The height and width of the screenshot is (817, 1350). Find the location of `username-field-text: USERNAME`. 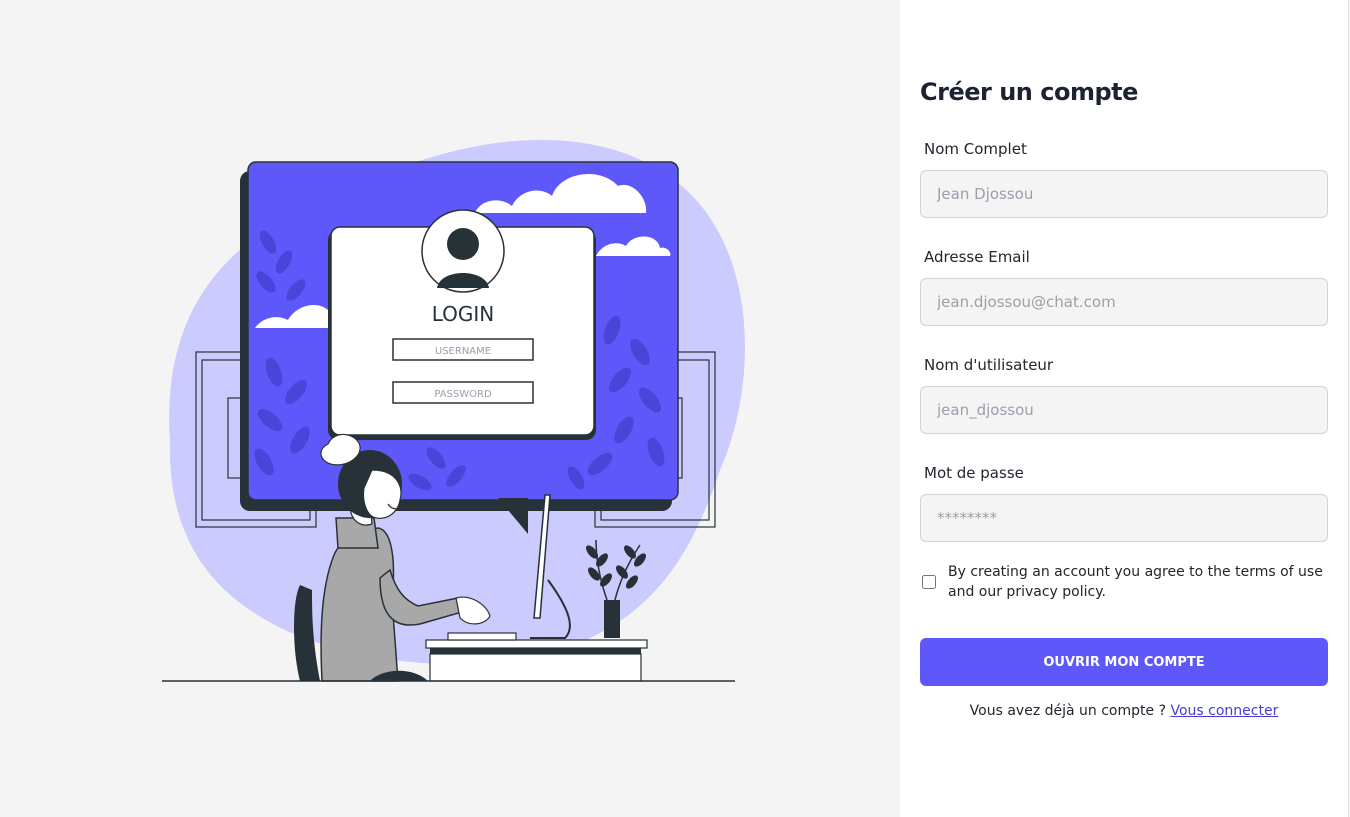

username-field-text: USERNAME is located at coordinates (463, 351).